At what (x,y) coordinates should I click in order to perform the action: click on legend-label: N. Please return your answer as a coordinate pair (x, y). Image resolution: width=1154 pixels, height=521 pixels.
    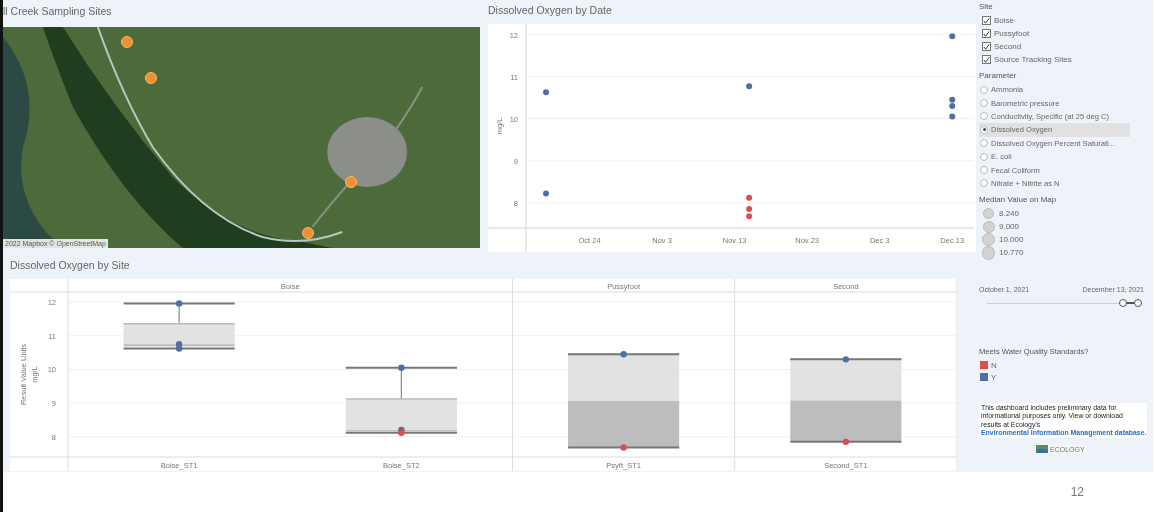
    Looking at the image, I should click on (994, 365).